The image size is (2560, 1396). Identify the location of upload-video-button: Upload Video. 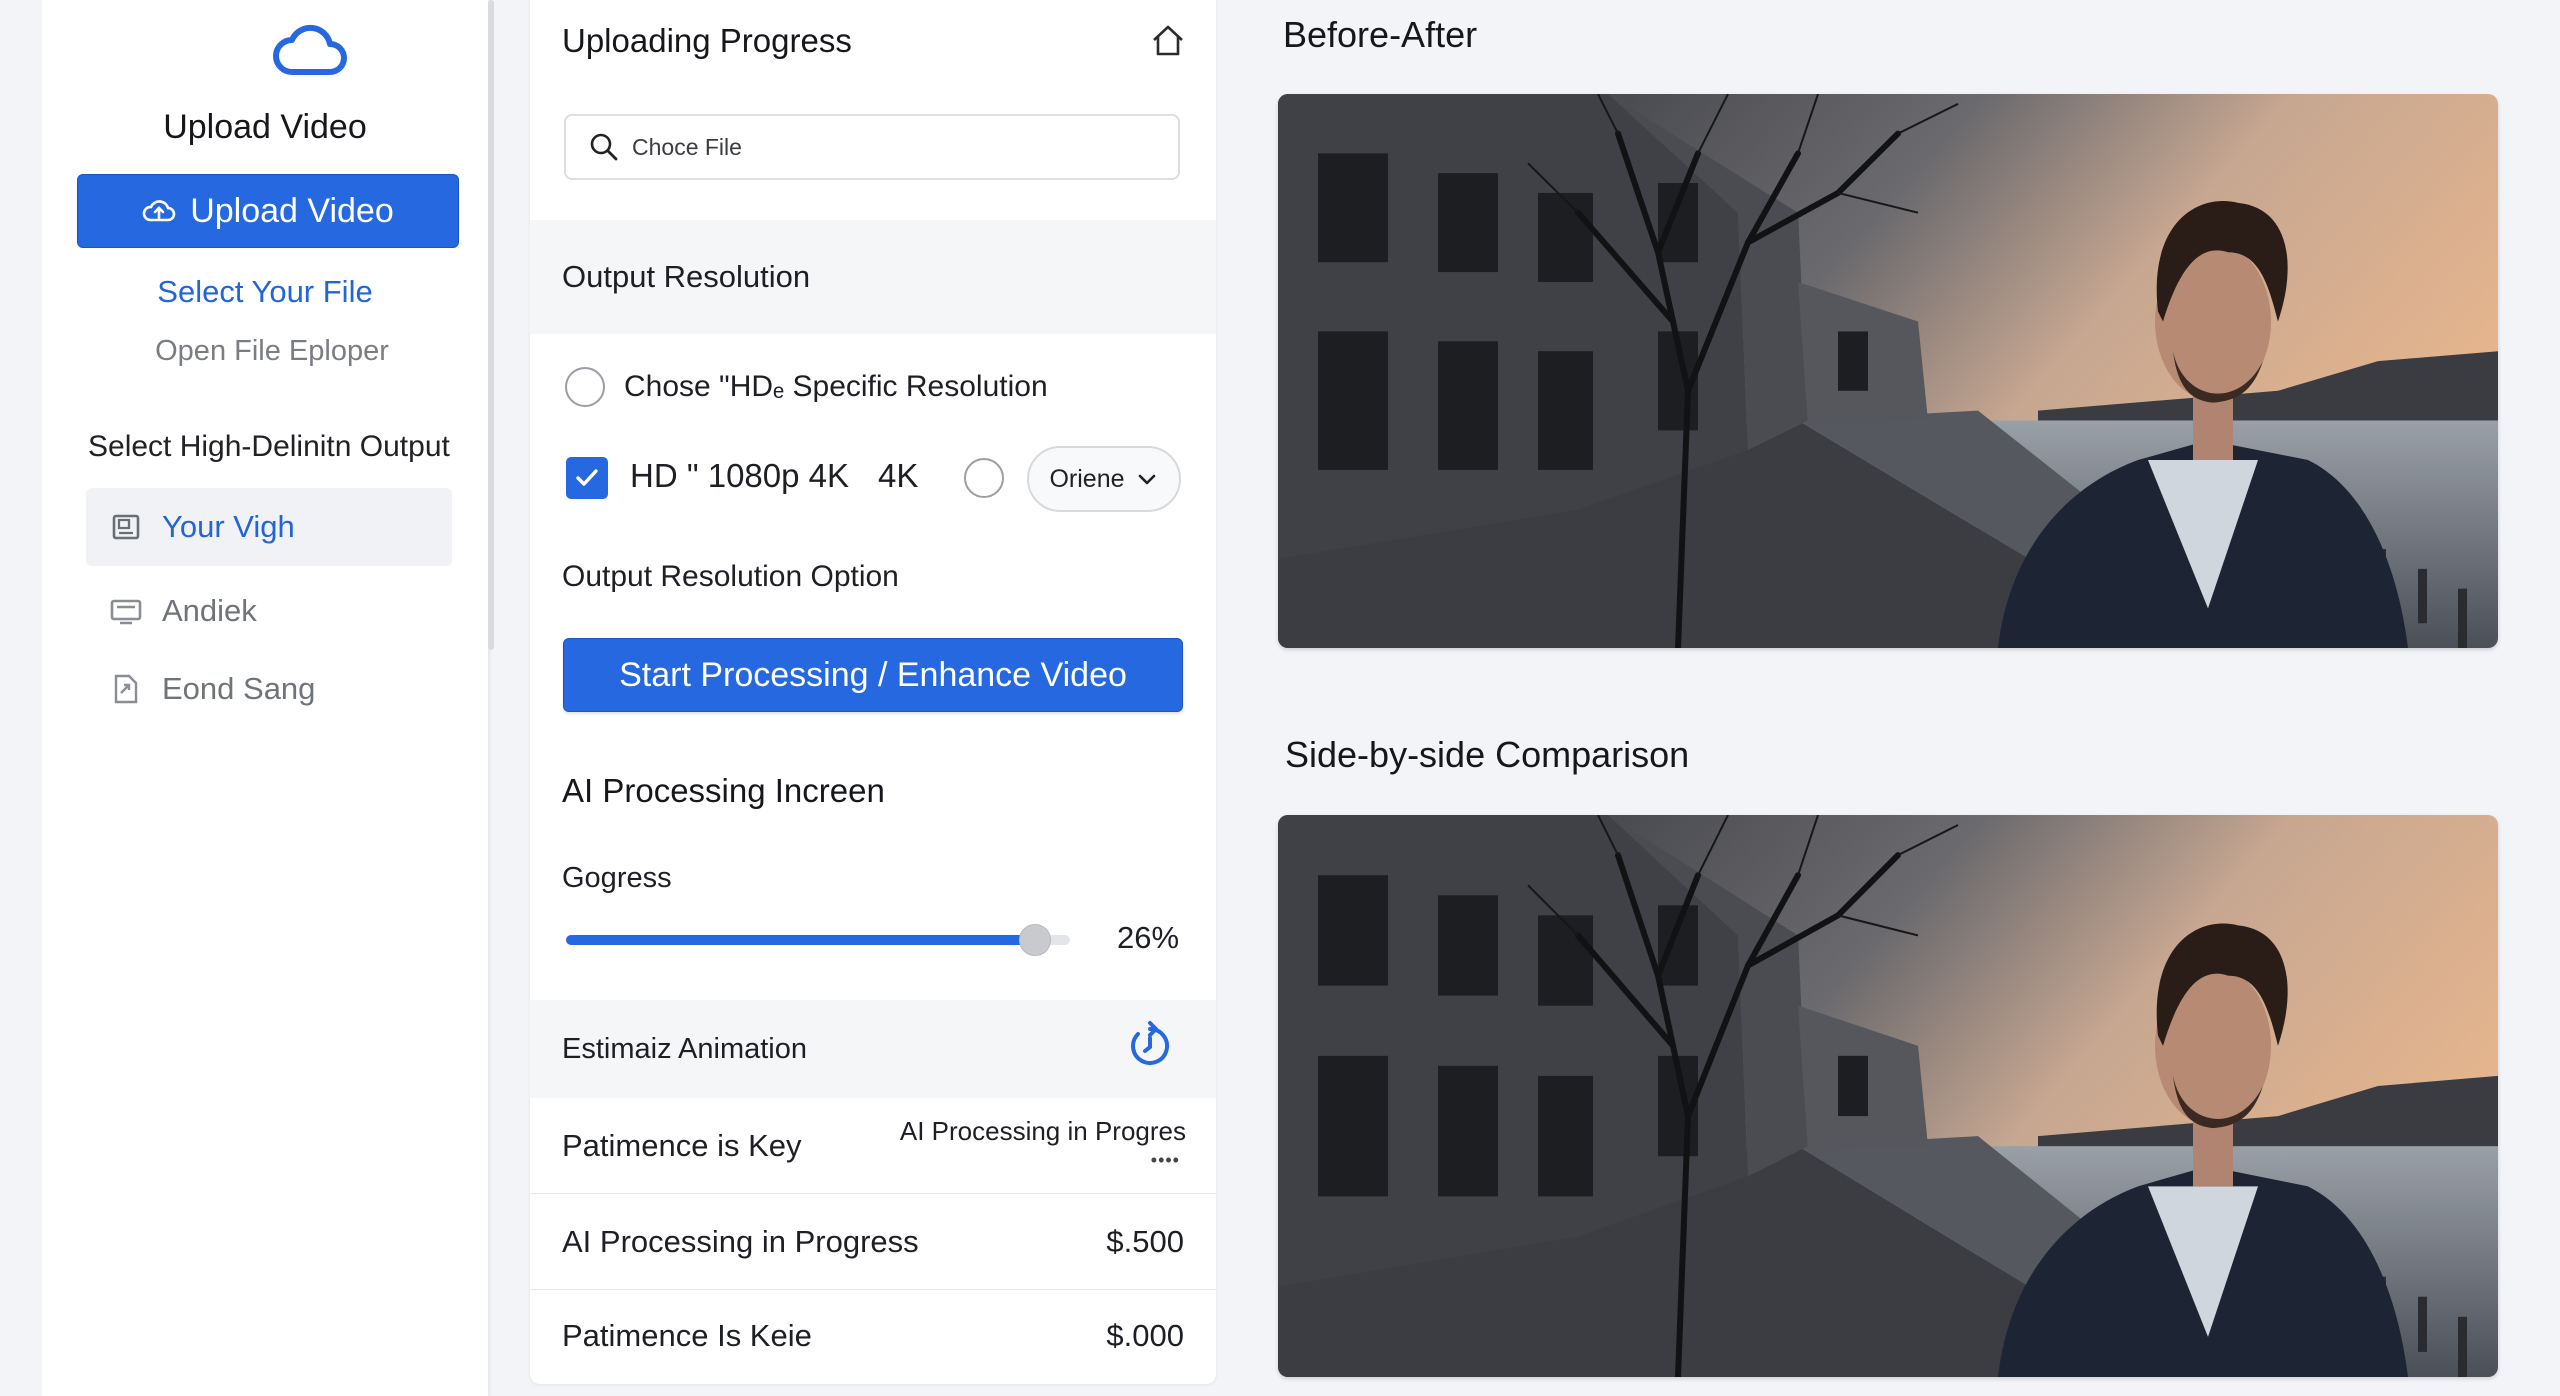
(268, 211).